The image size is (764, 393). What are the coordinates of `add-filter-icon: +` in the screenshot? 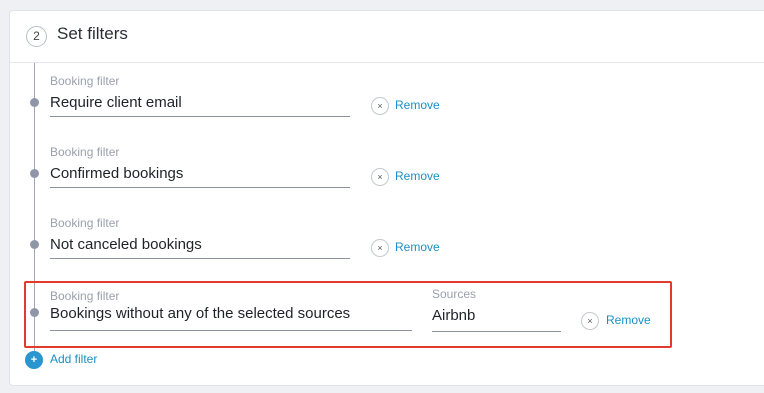 It's located at (34, 360).